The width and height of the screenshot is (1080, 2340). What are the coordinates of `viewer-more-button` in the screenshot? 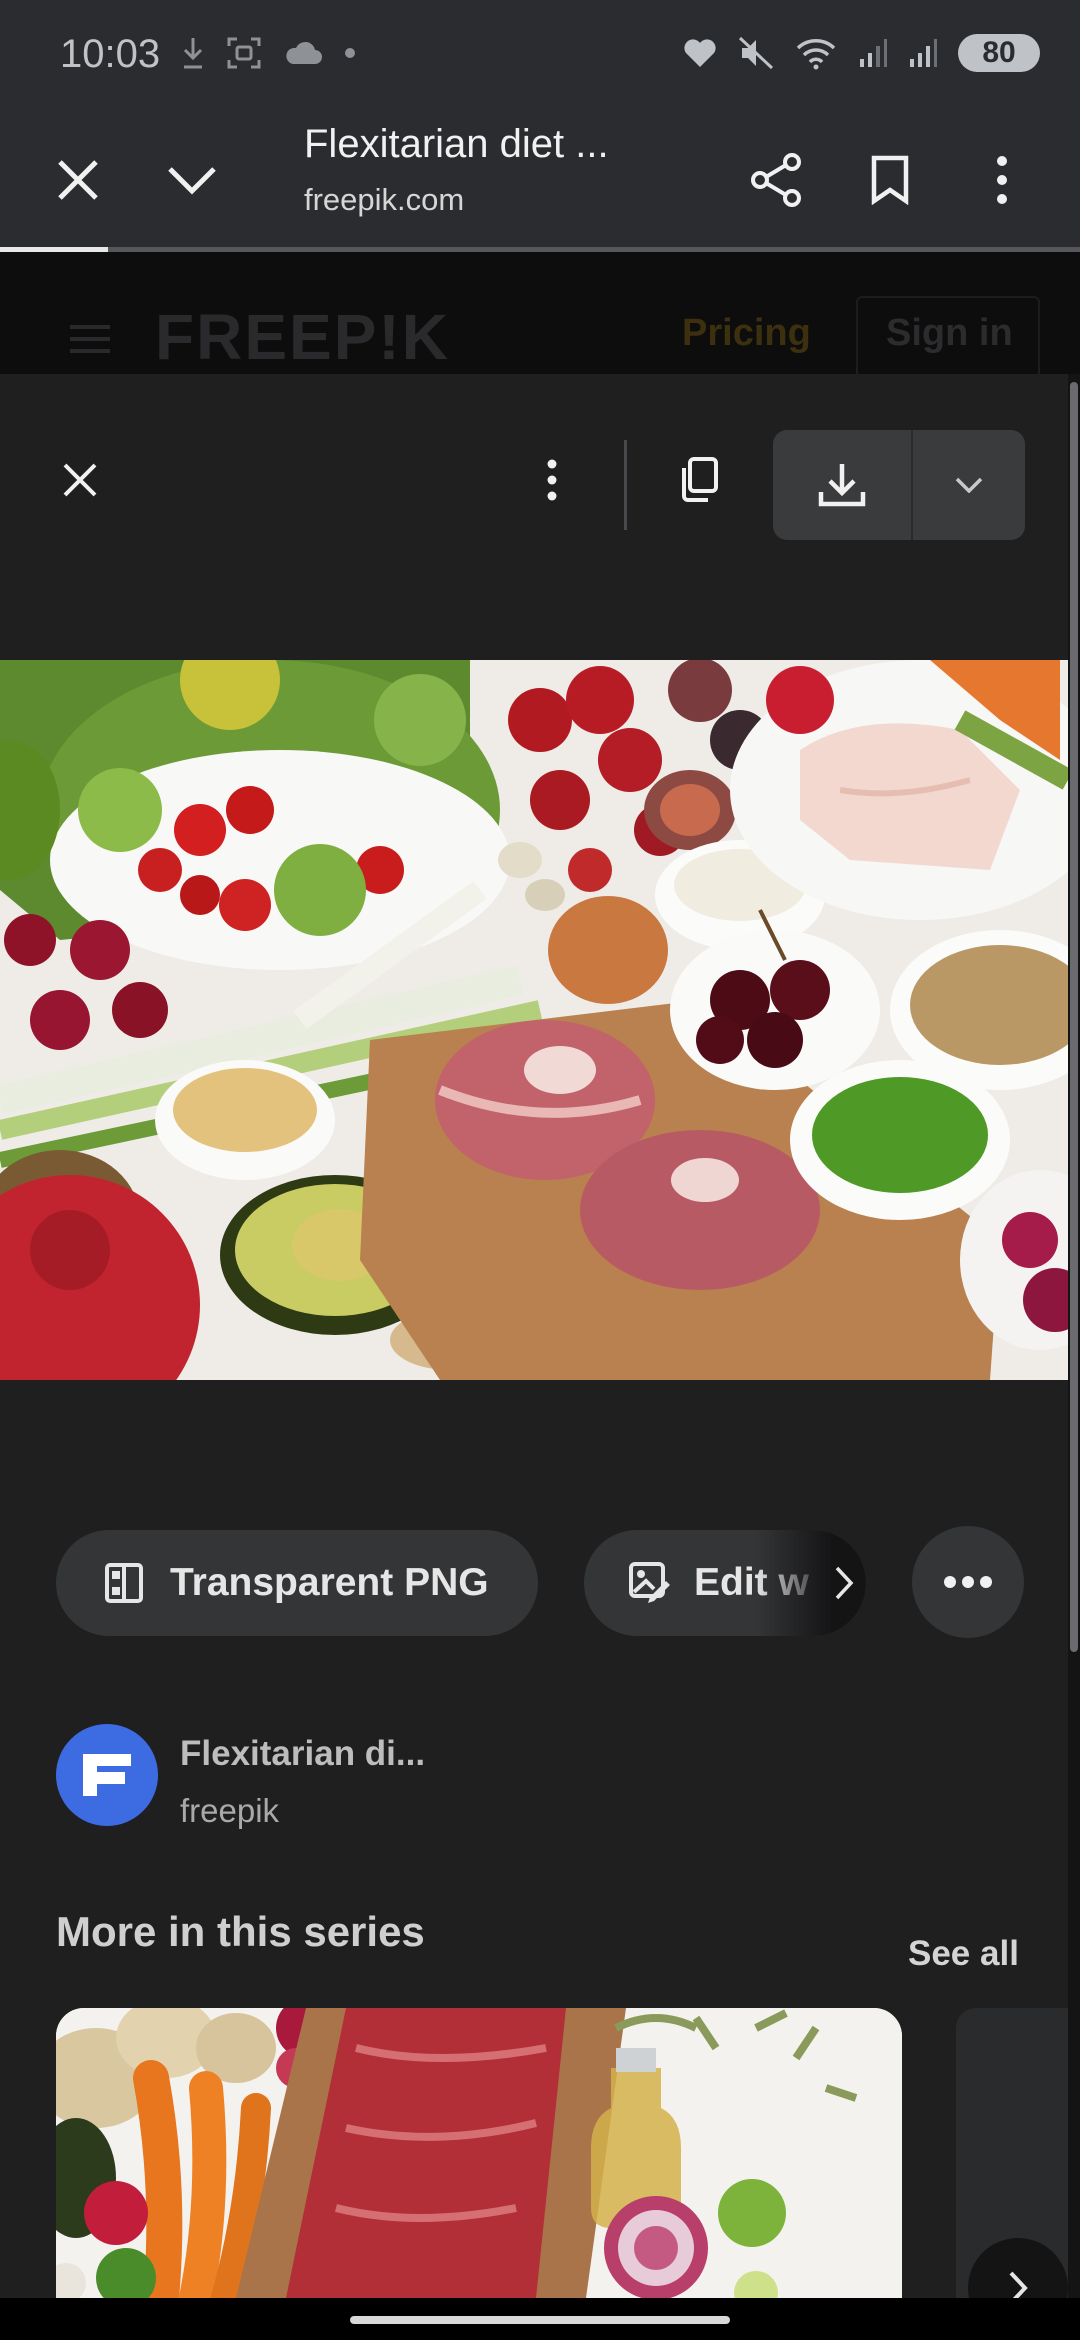 It's located at (552, 480).